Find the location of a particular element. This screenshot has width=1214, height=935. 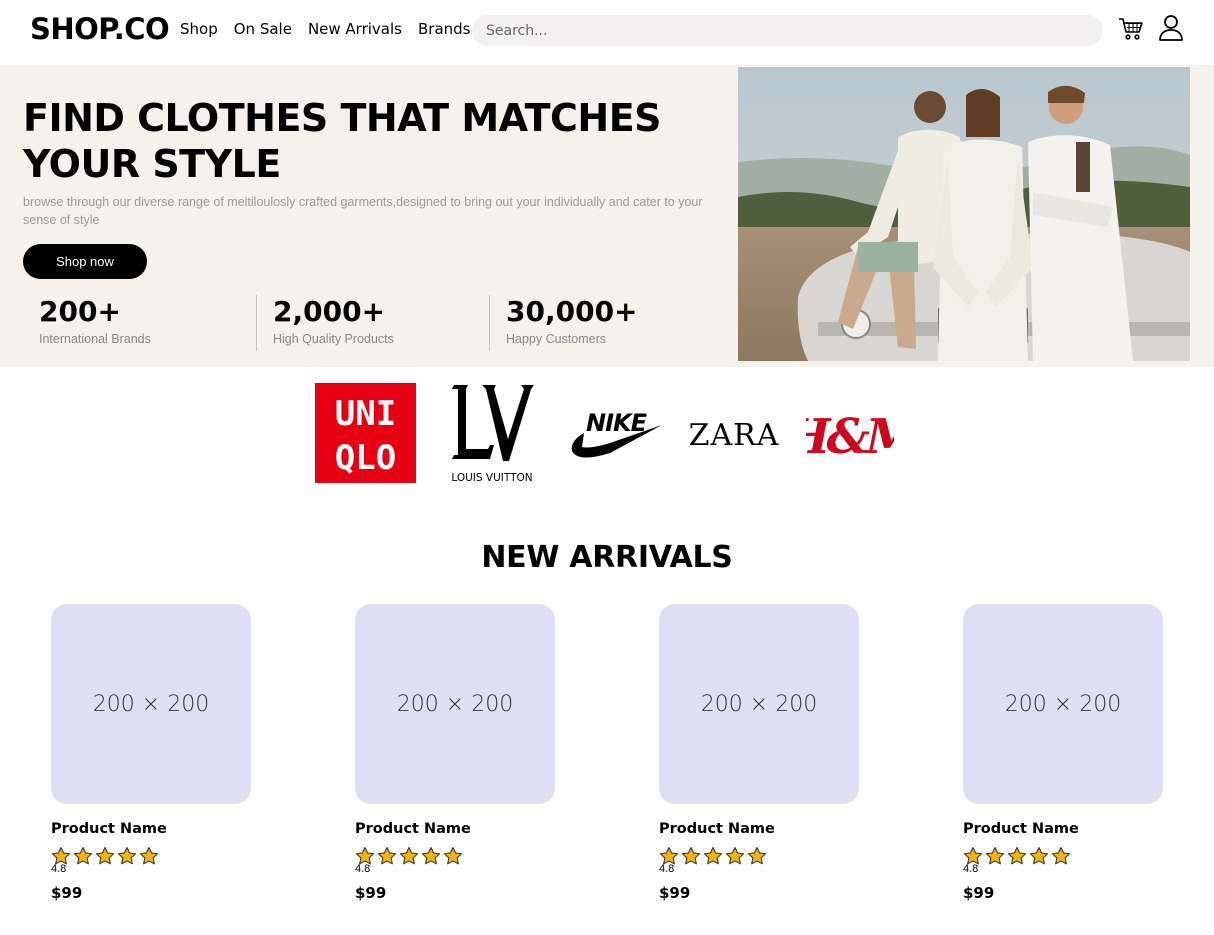

zara-logo-text: ZARA is located at coordinates (734, 435).